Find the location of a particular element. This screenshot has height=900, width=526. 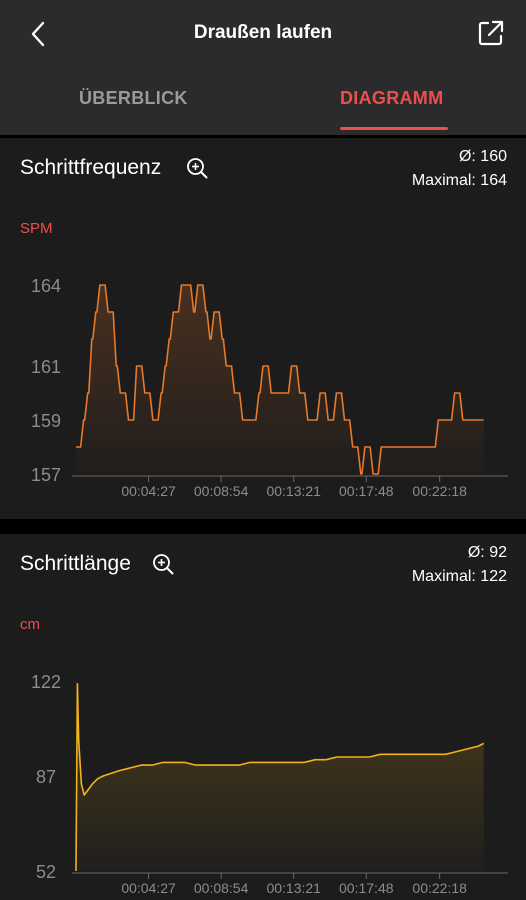

cadence-y-tick-label: 164 is located at coordinates (46, 286).